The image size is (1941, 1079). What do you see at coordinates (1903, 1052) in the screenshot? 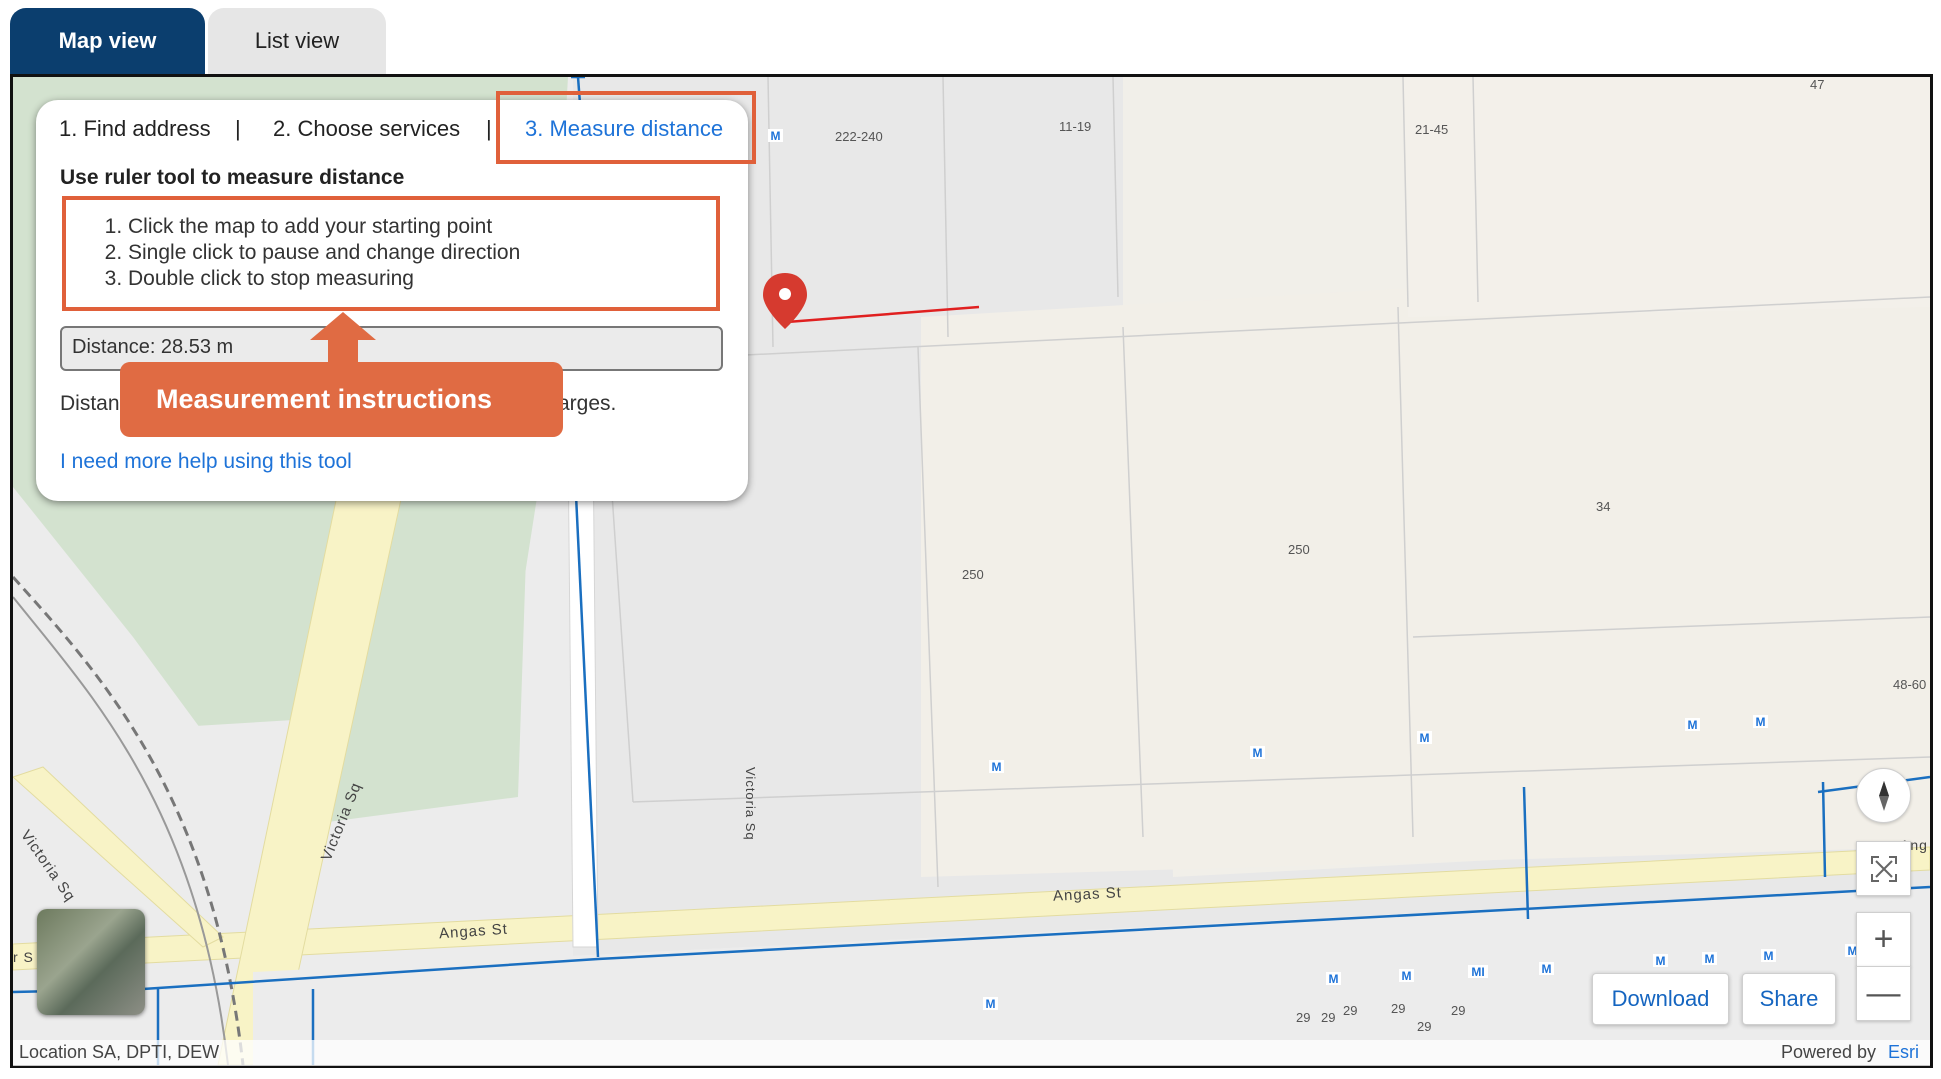
I see `esri-link: Esri` at bounding box center [1903, 1052].